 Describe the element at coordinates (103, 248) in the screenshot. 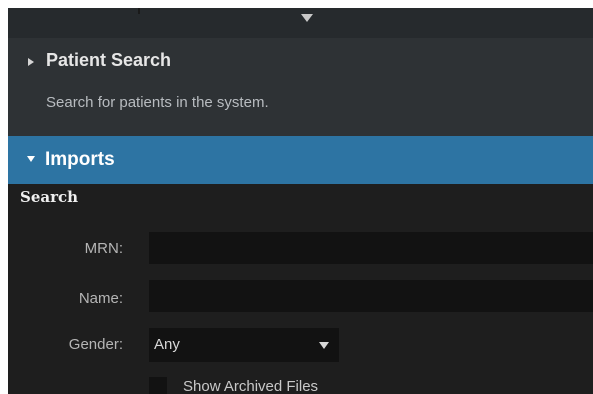

I see `mrn-label: MRN:` at that location.